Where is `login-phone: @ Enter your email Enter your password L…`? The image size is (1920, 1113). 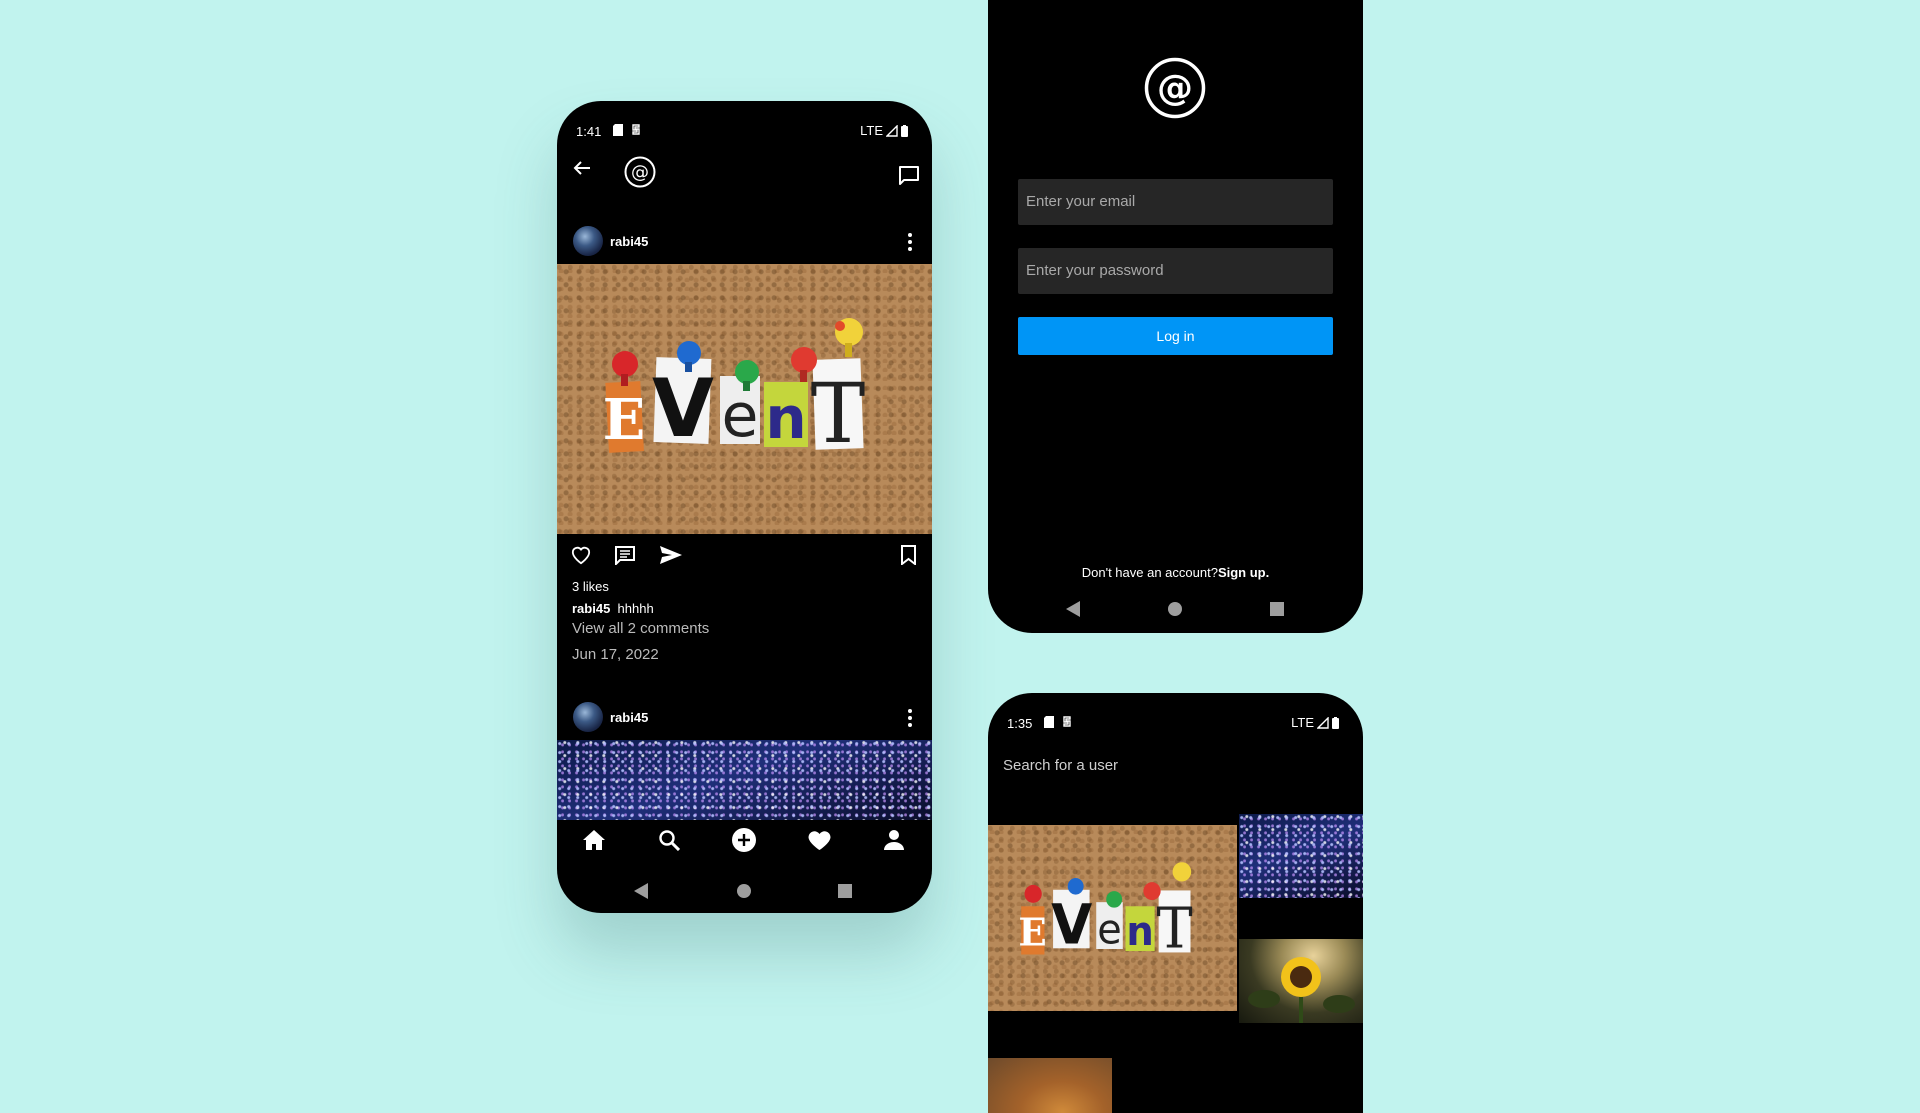
login-phone: @ Enter your email Enter your password L… is located at coordinates (1175, 316).